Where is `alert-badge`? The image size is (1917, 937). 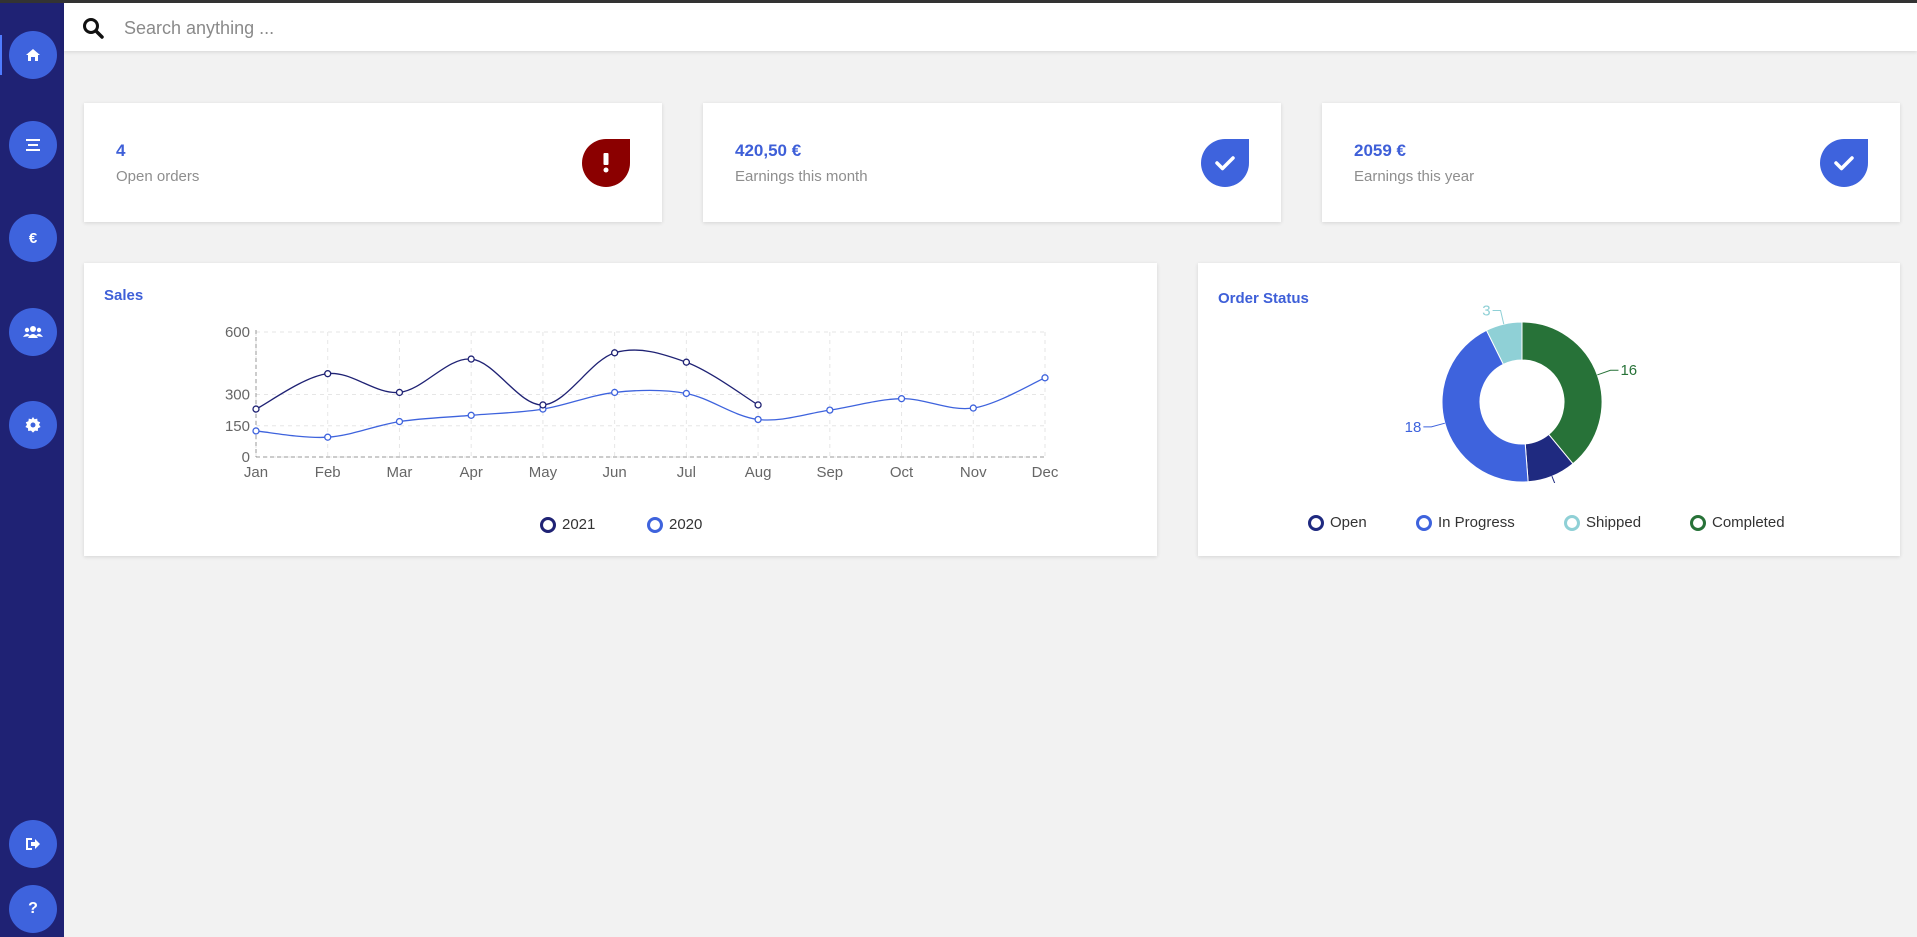 alert-badge is located at coordinates (606, 163).